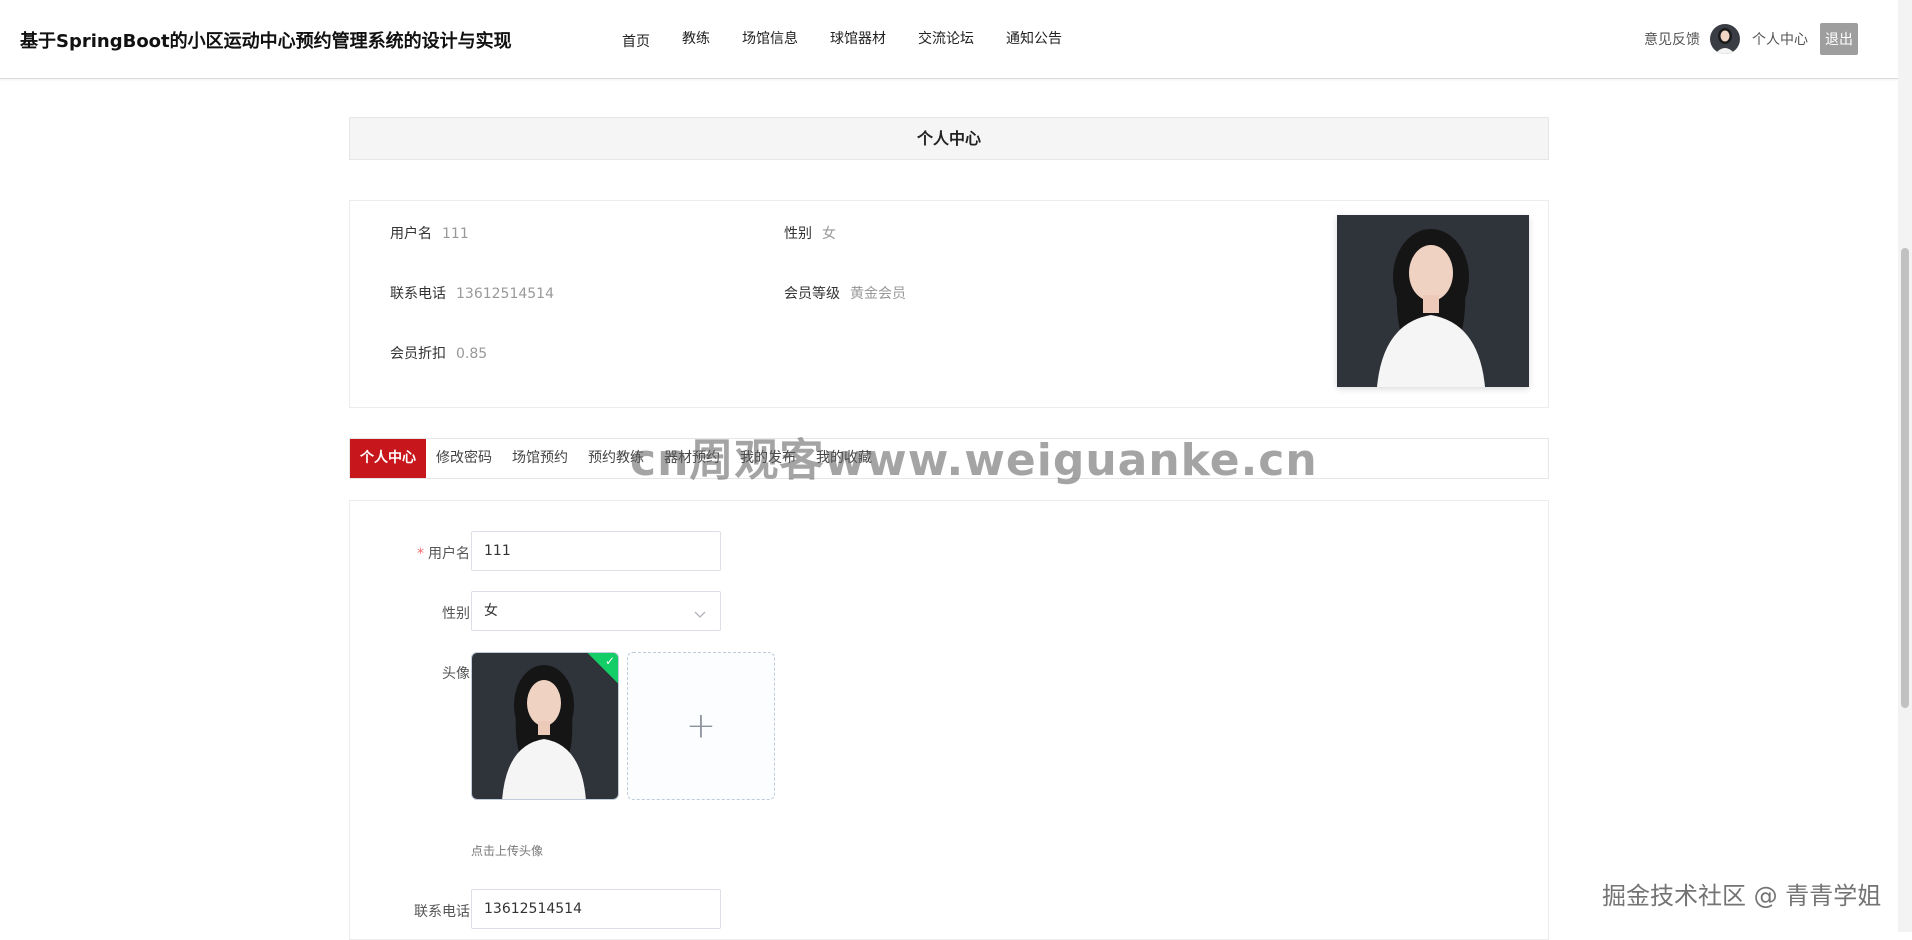 This screenshot has height=940, width=1912. What do you see at coordinates (812, 294) in the screenshot?
I see `info-level-label: 会员等级` at bounding box center [812, 294].